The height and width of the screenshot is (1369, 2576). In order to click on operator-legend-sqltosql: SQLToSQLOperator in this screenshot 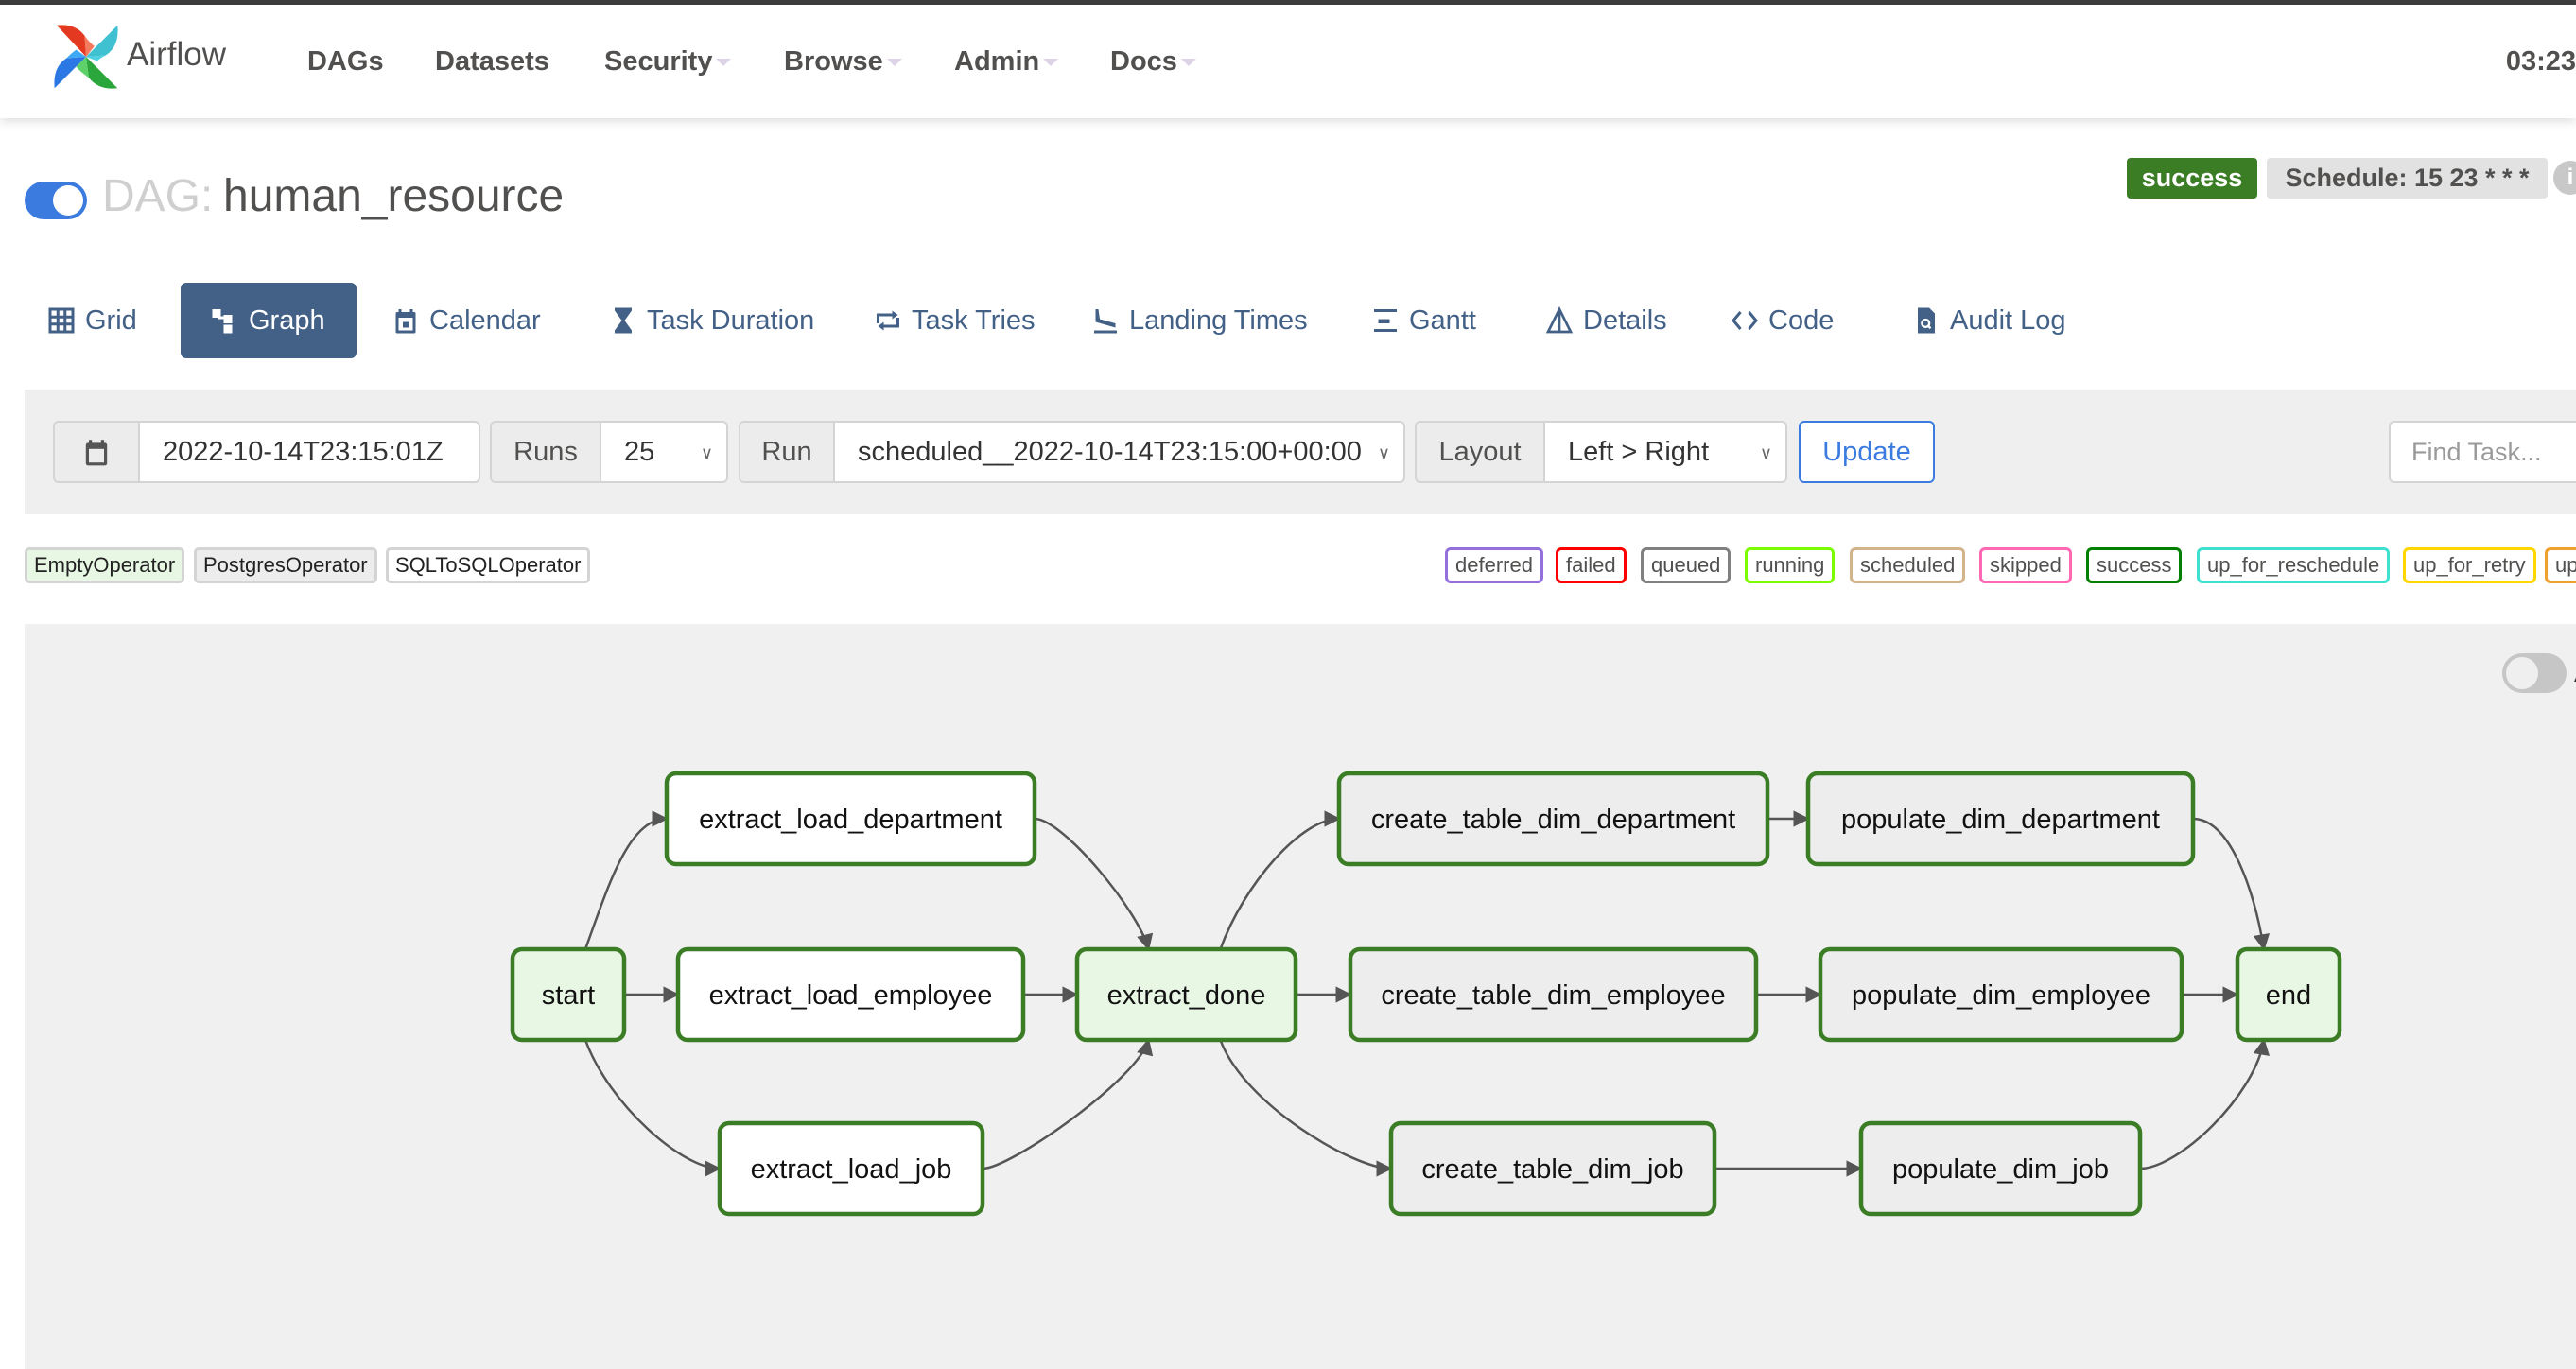, I will do `click(488, 565)`.